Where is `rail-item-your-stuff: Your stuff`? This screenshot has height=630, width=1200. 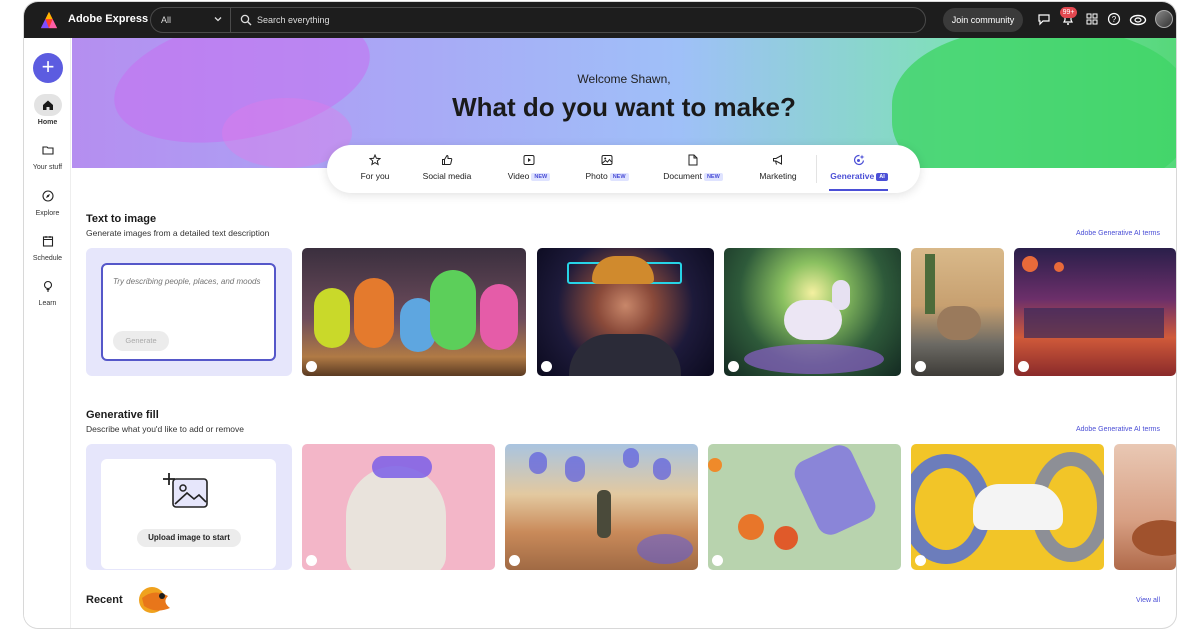
rail-item-your-stuff: Your stuff is located at coordinates (47, 155).